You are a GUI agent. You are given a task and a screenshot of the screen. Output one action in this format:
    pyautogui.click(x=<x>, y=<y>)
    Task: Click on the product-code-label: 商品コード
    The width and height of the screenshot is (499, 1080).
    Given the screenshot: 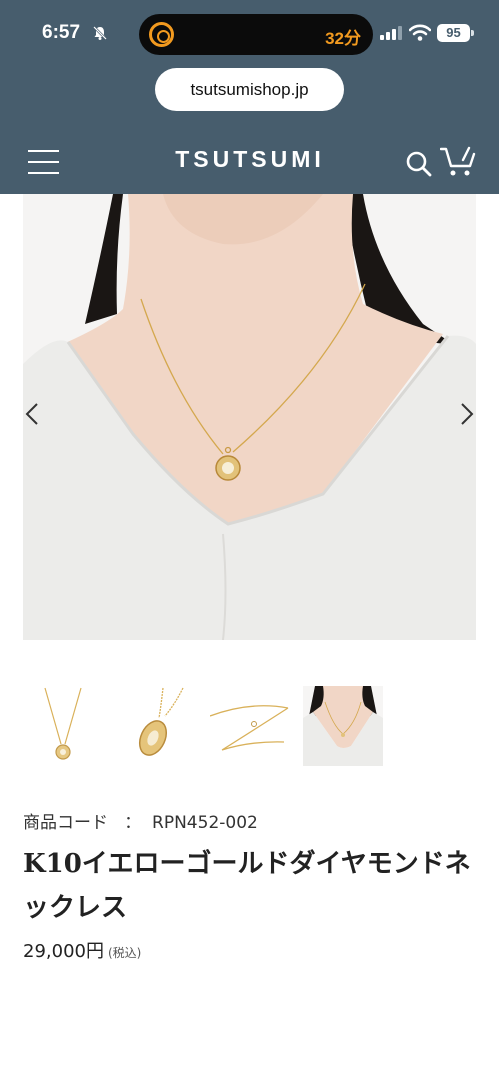 What is the action you would take?
    pyautogui.click(x=65, y=823)
    